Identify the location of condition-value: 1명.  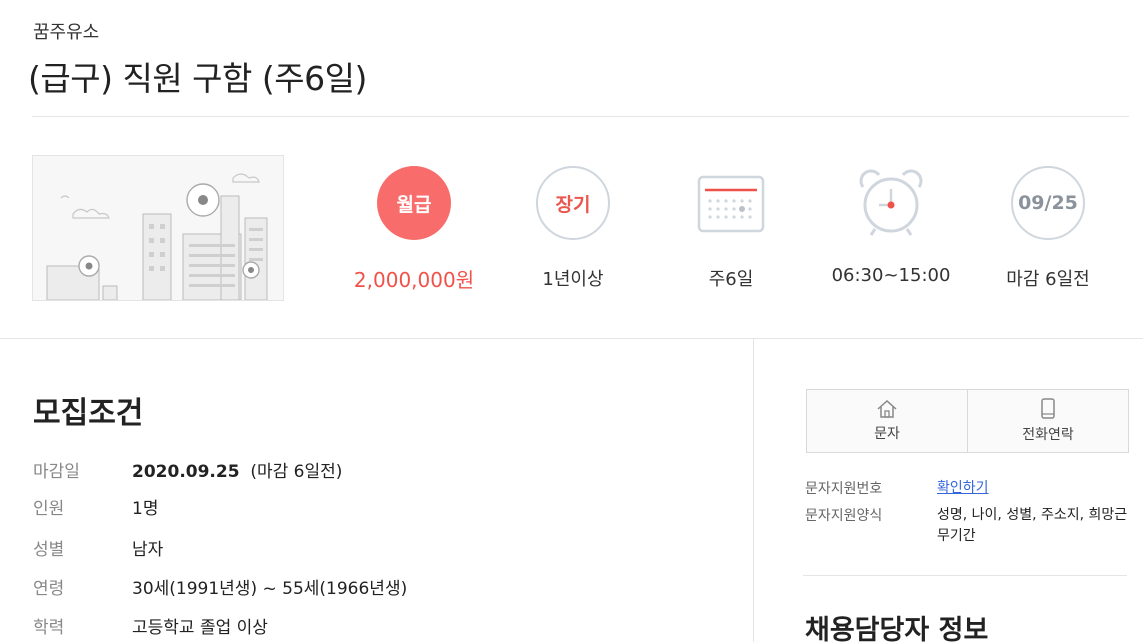
(145, 509).